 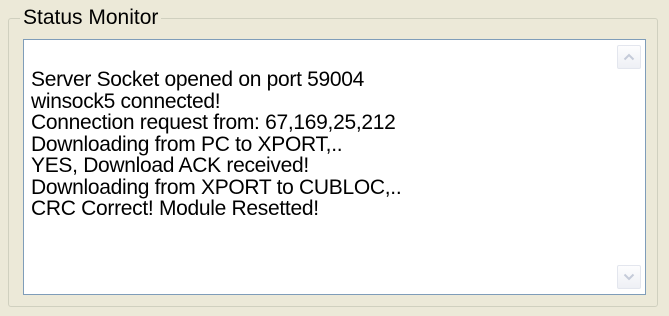 I want to click on scroll-down-button, so click(x=629, y=277).